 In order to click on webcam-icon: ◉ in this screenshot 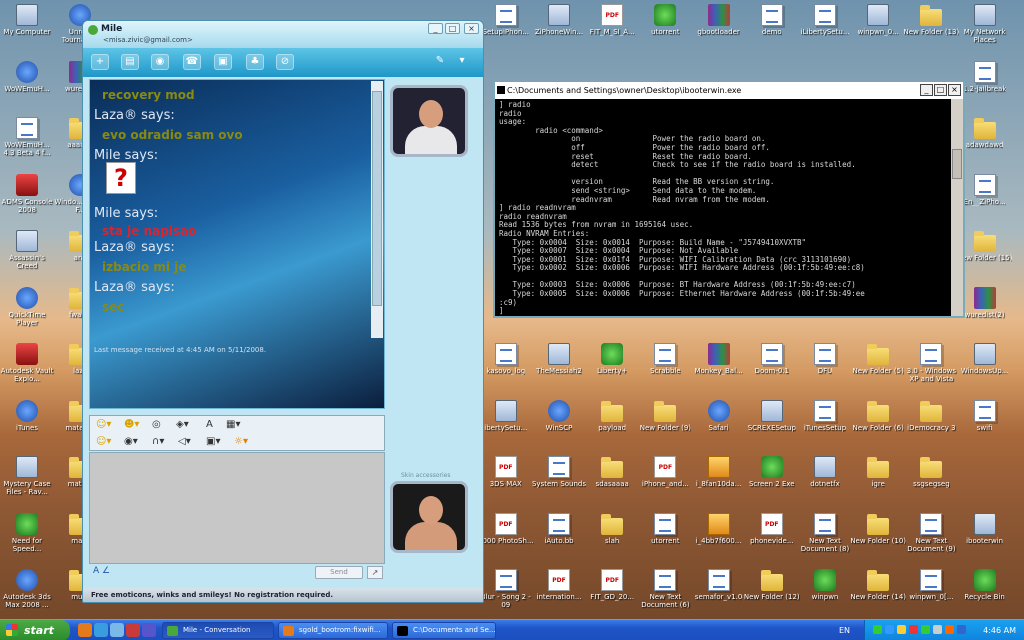, I will do `click(160, 62)`.